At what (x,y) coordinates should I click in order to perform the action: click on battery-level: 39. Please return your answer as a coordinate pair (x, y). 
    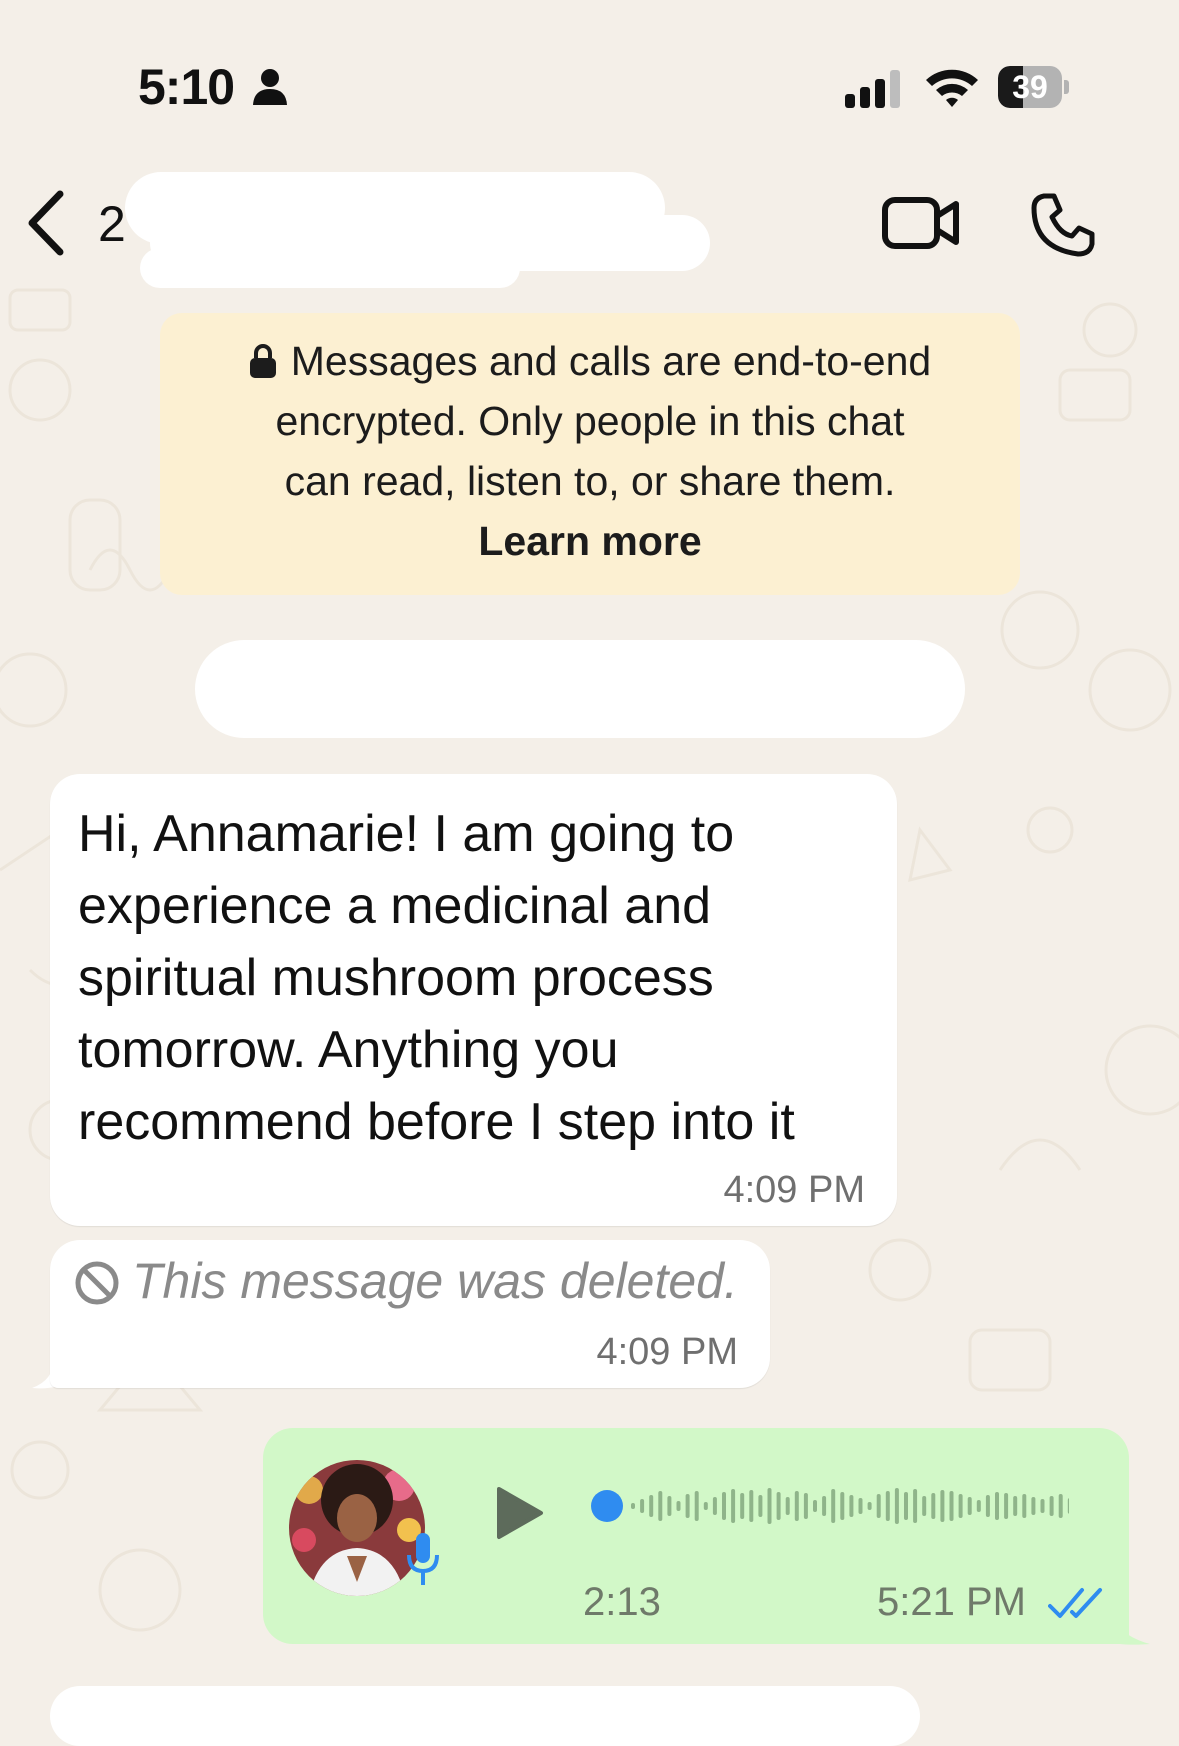
    Looking at the image, I should click on (1030, 87).